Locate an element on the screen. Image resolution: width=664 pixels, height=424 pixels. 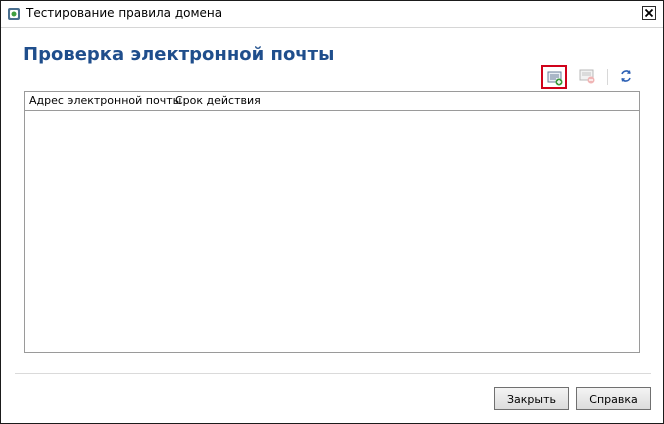
column-header-email: Адрес электронной почты is located at coordinates (105, 100).